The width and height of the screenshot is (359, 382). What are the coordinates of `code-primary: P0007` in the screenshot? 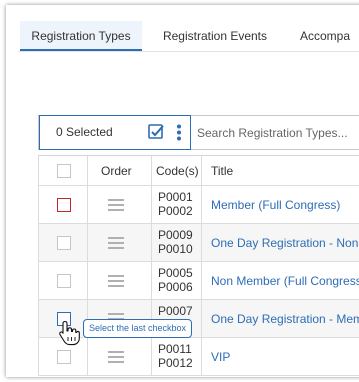 It's located at (175, 311).